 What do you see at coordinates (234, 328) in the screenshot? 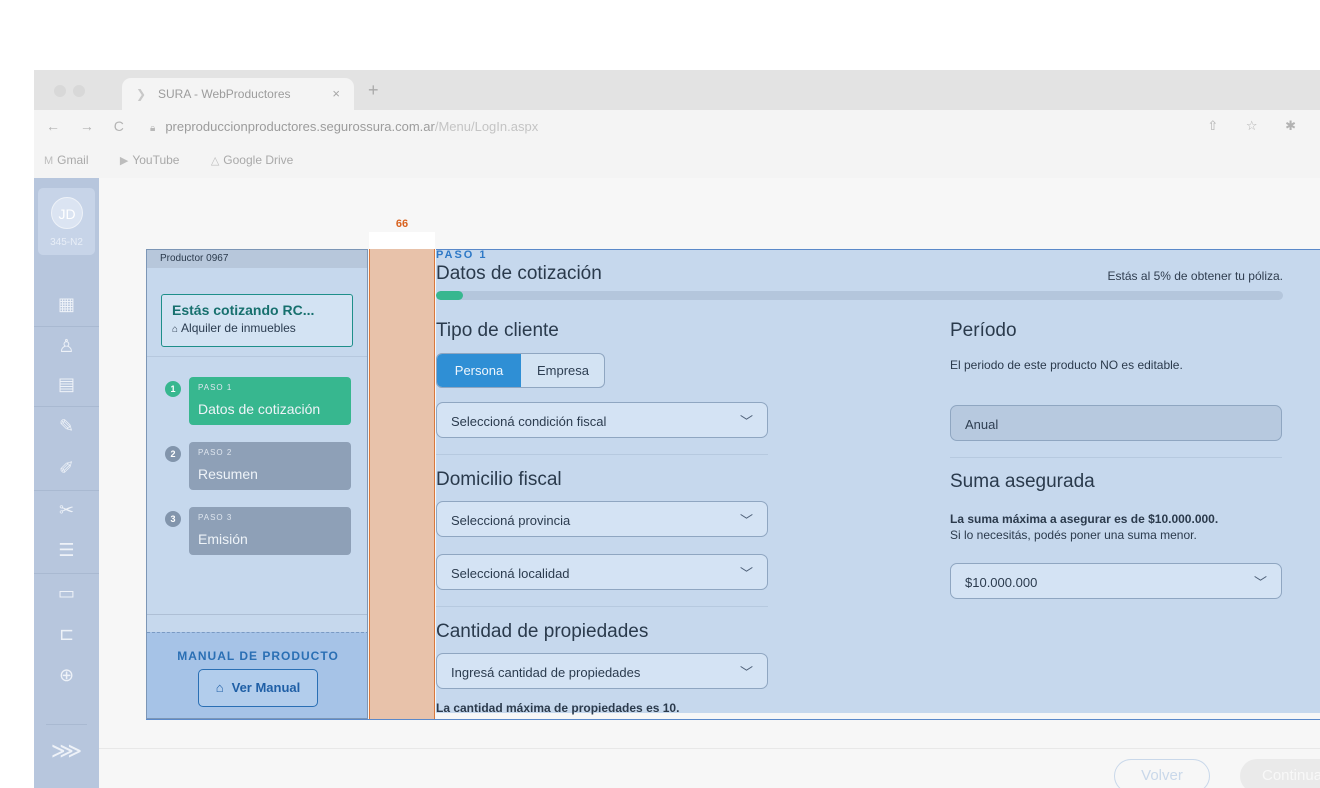
I see `quote-subtitle-row: ⌂ Alquiler de inmuebles` at bounding box center [234, 328].